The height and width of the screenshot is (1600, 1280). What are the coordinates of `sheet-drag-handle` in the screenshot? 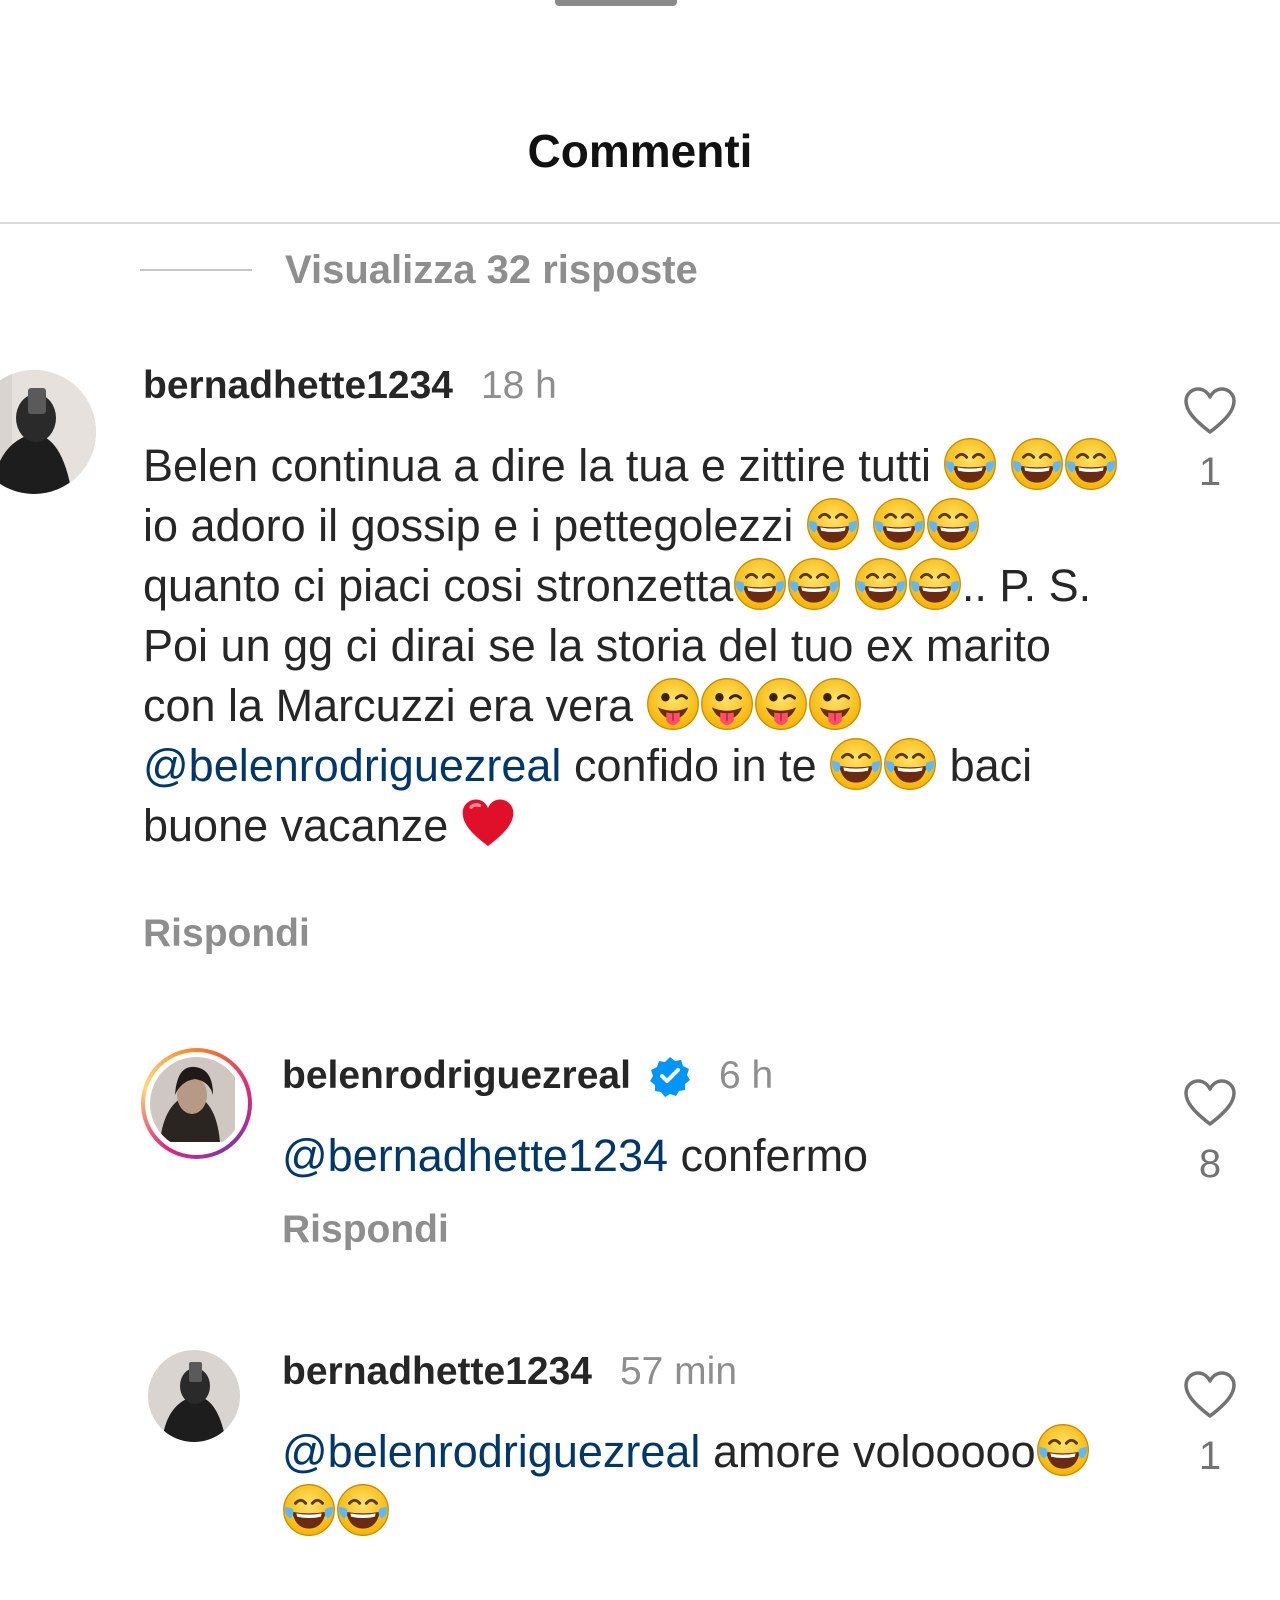 It's located at (616, 3).